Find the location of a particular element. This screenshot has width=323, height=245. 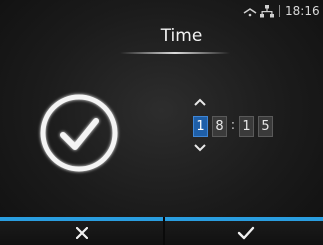

wifi-icon is located at coordinates (250, 12).